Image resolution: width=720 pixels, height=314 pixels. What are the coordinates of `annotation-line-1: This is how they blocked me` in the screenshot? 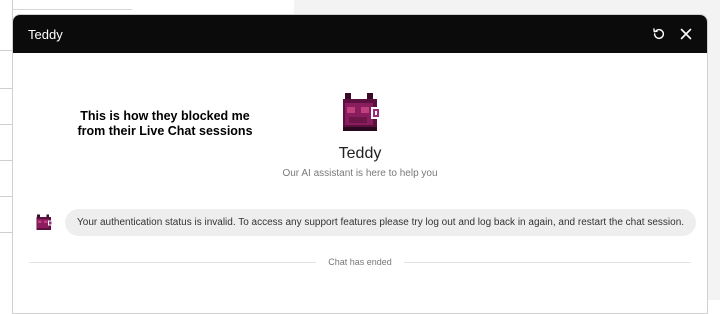 It's located at (165, 116).